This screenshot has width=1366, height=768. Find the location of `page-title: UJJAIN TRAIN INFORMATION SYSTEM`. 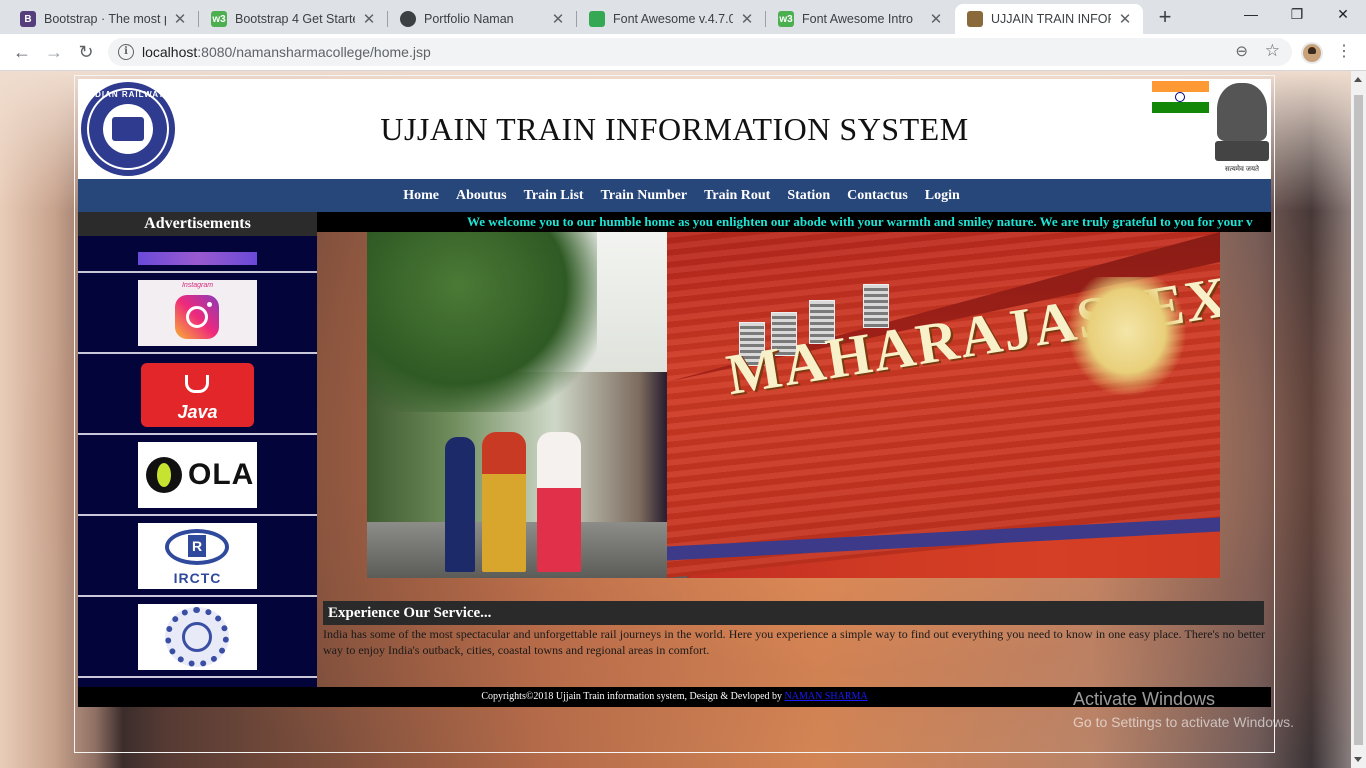

page-title: UJJAIN TRAIN INFORMATION SYSTEM is located at coordinates (674, 129).